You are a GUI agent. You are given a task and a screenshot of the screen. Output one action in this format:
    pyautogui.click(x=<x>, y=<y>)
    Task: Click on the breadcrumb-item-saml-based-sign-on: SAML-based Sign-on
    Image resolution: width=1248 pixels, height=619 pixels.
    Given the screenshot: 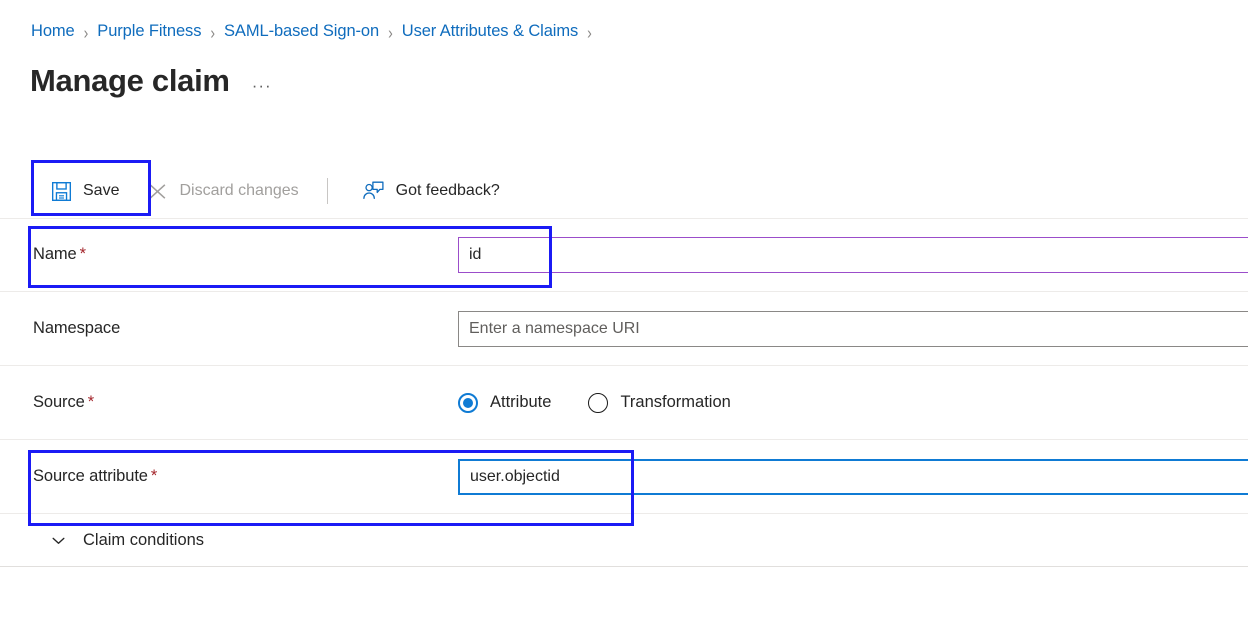 What is the action you would take?
    pyautogui.click(x=301, y=31)
    